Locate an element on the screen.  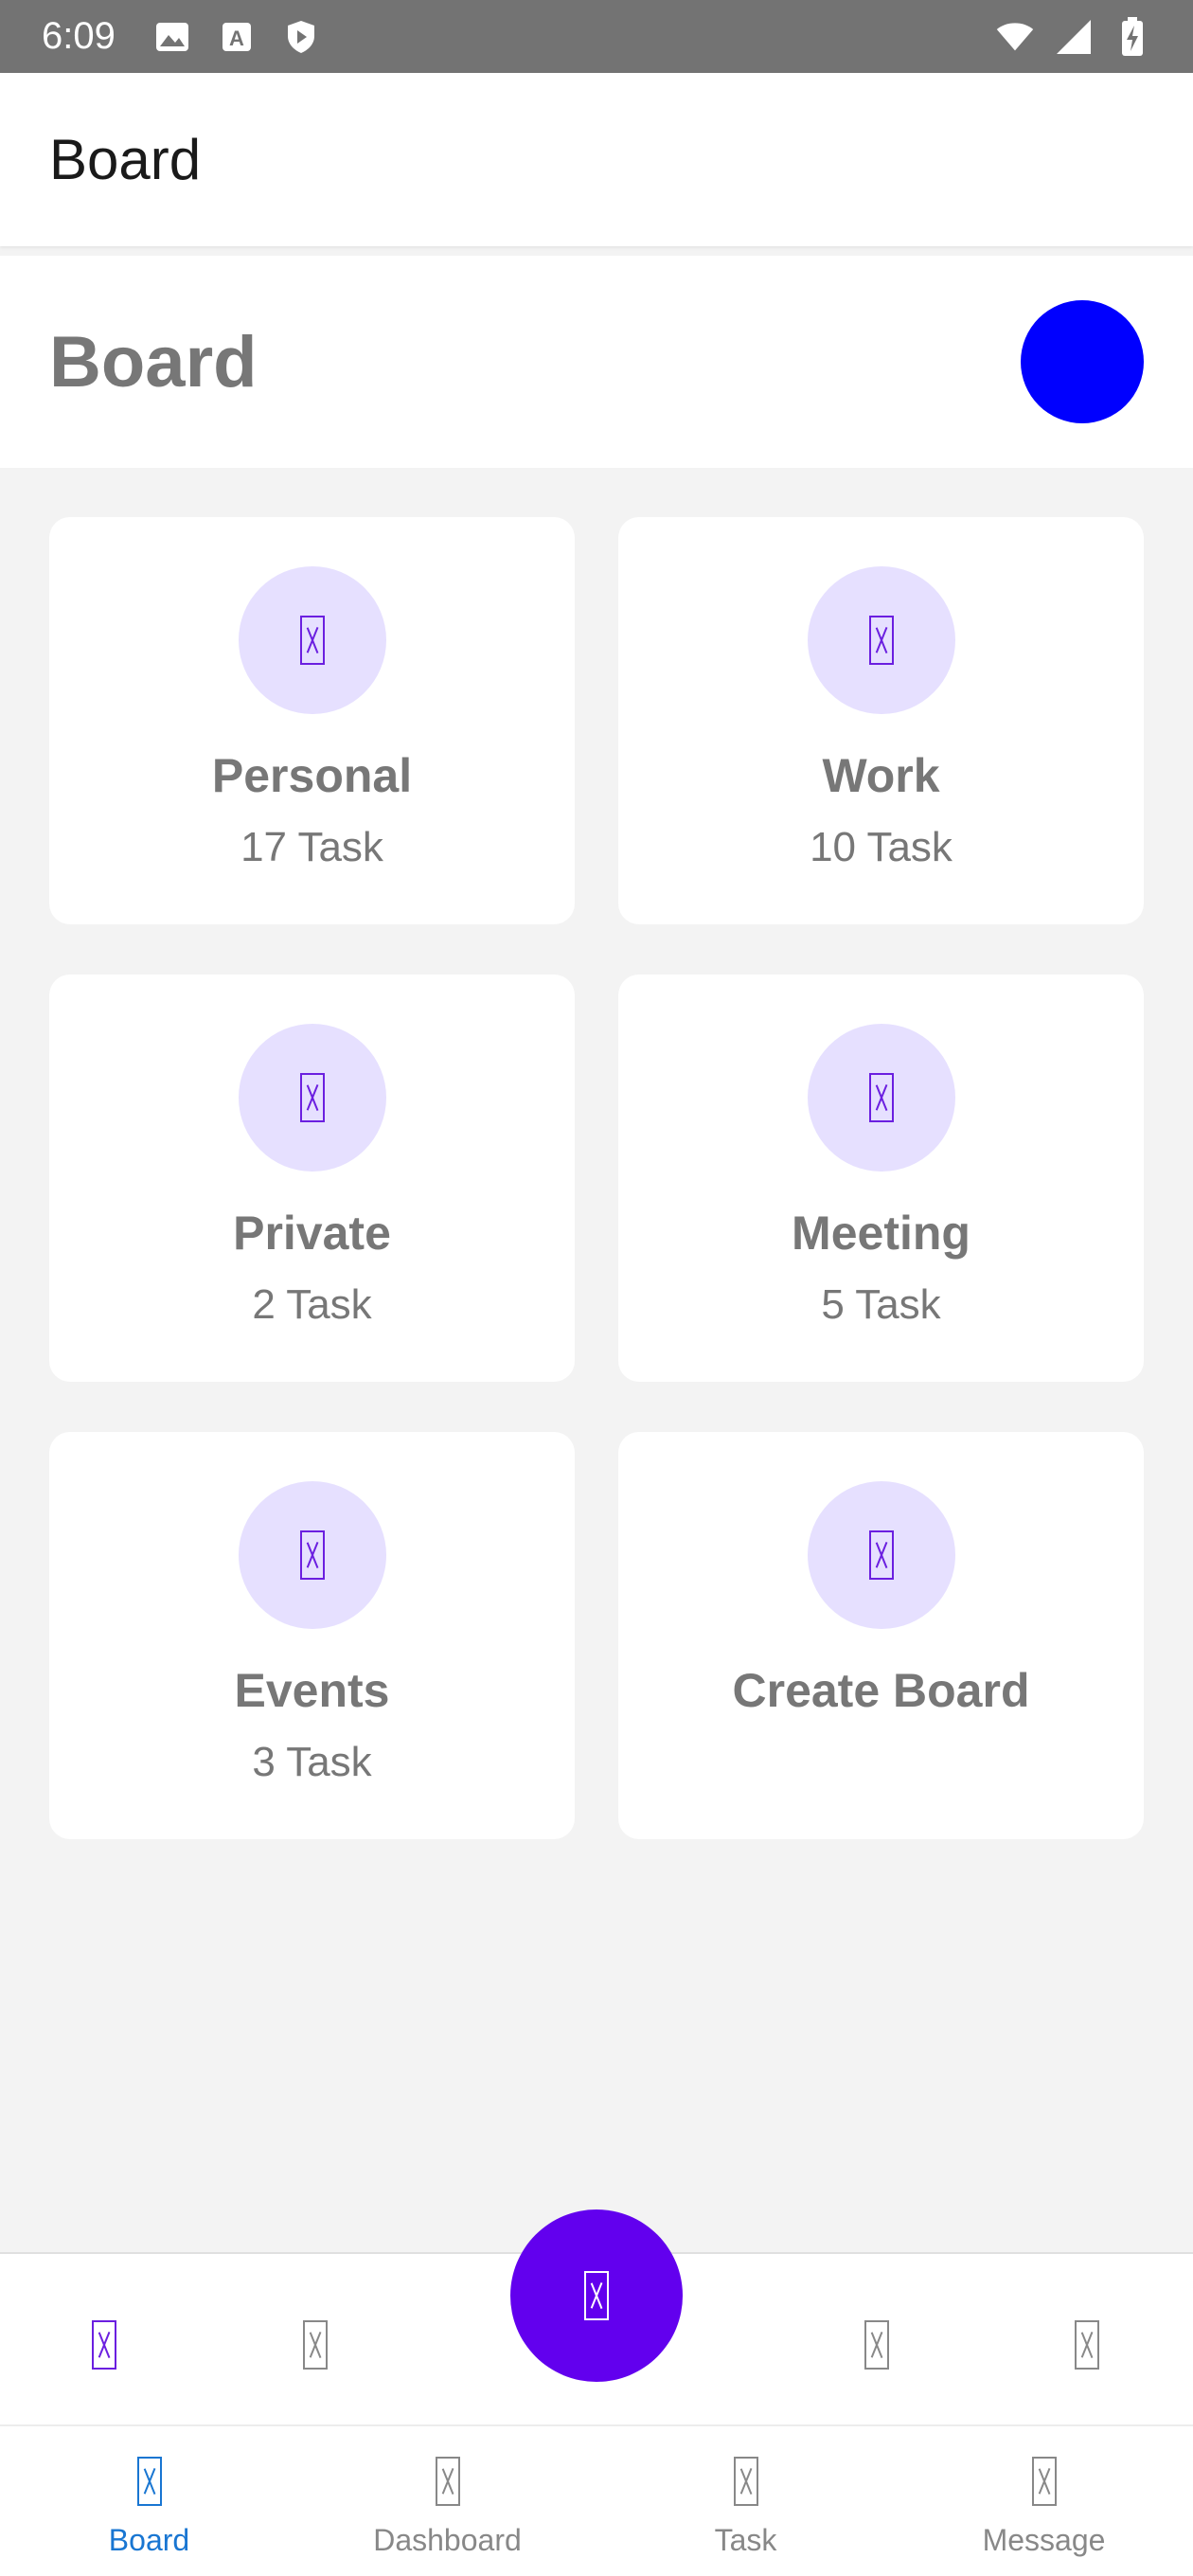
tab-bar: Board Dashboard Task Message is located at coordinates (596, 2500).